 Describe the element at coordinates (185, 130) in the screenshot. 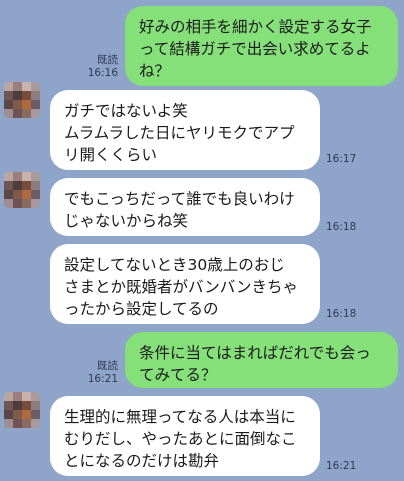

I see `incoming-message-bubble: ガチではないよ笑 ムラムラした日にヤリモクでアプ リ開くくらい` at that location.